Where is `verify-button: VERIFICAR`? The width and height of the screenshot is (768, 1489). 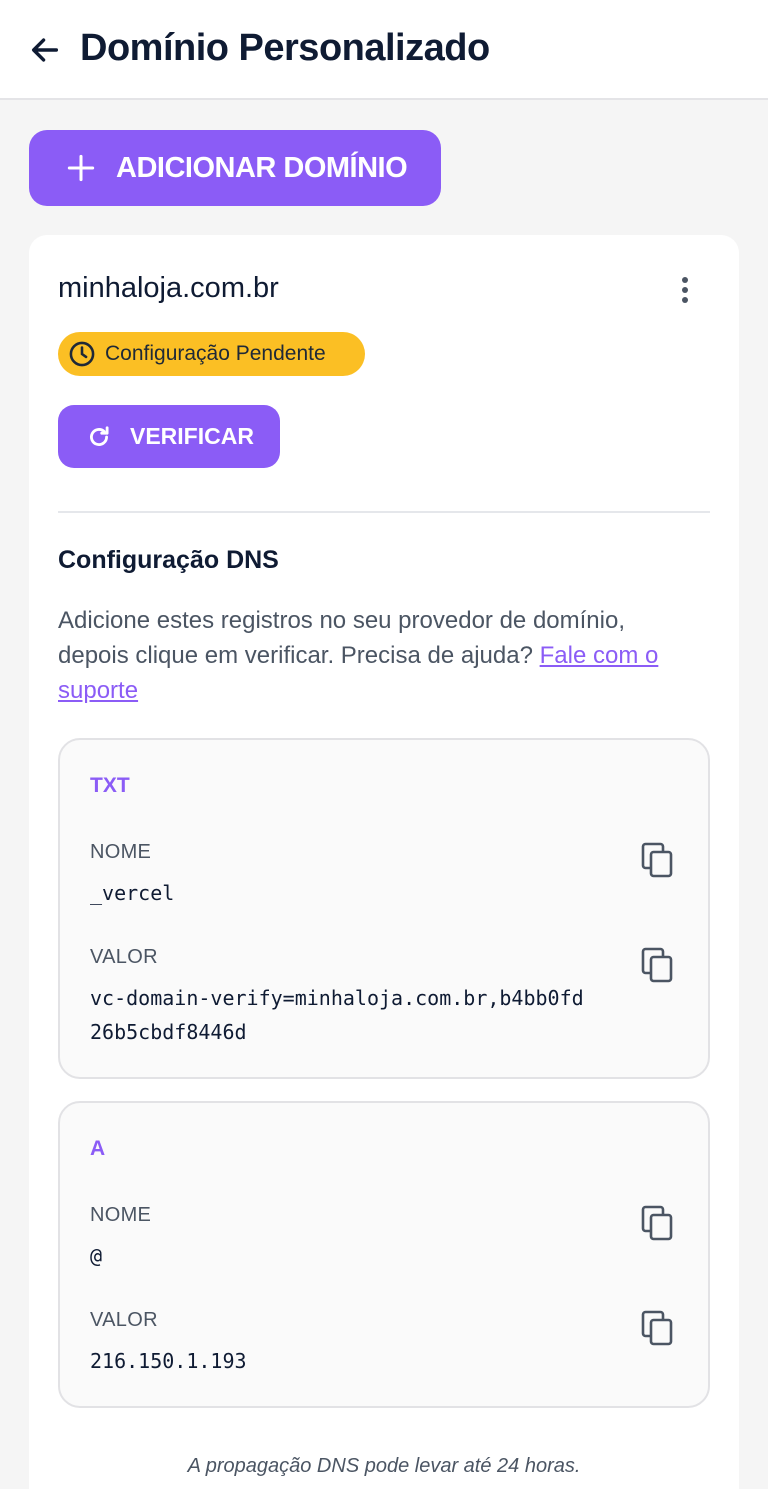
verify-button: VERIFICAR is located at coordinates (169, 436).